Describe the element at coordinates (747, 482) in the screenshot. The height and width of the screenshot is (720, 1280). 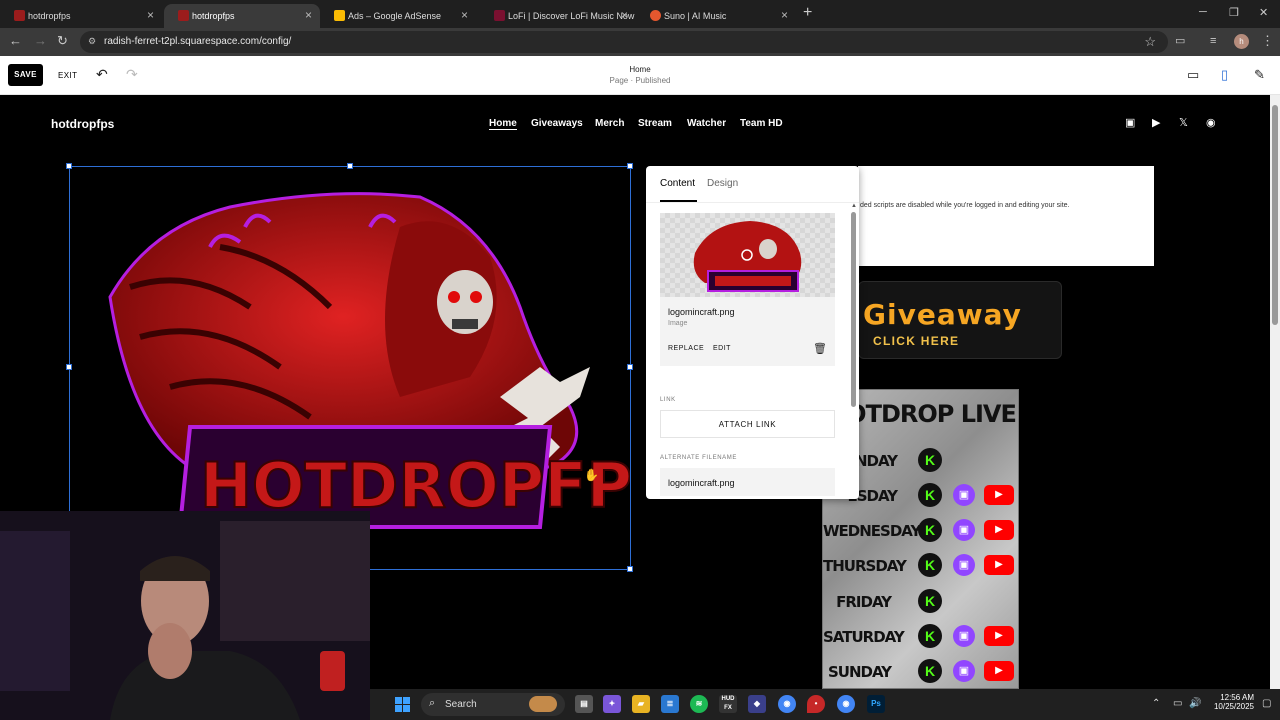
I see `alt-filename-input: logomincraft.png` at that location.